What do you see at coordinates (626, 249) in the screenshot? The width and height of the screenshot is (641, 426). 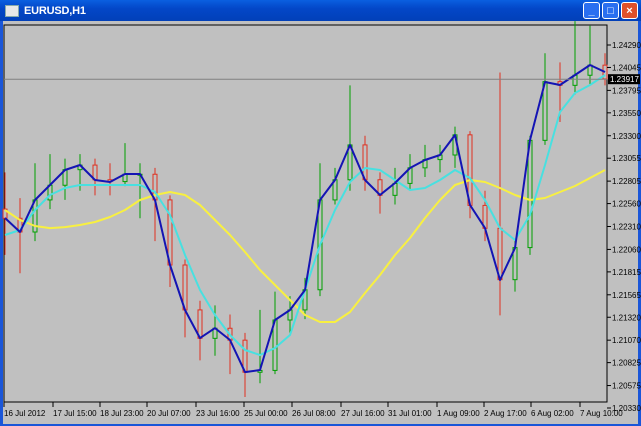 I see `y-tick-label: 1.22060` at bounding box center [626, 249].